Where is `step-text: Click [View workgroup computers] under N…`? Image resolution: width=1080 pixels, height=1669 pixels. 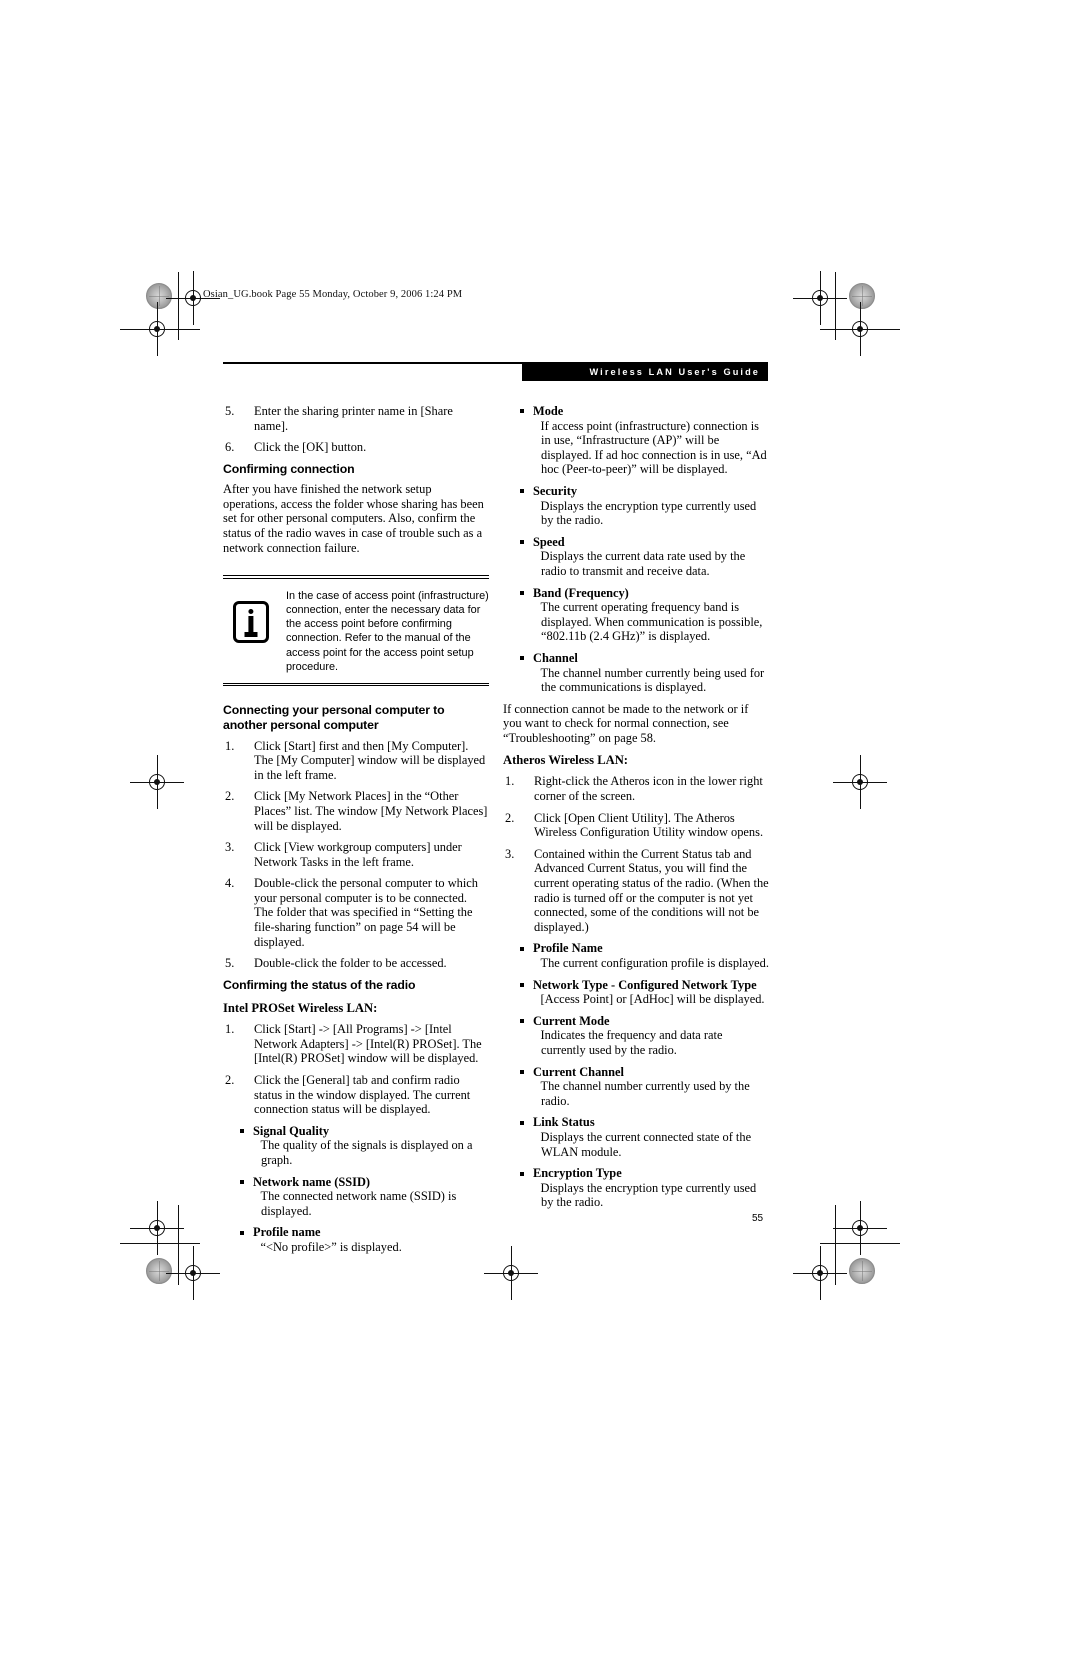 step-text: Click [View workgroup computers] under N… is located at coordinates (358, 854).